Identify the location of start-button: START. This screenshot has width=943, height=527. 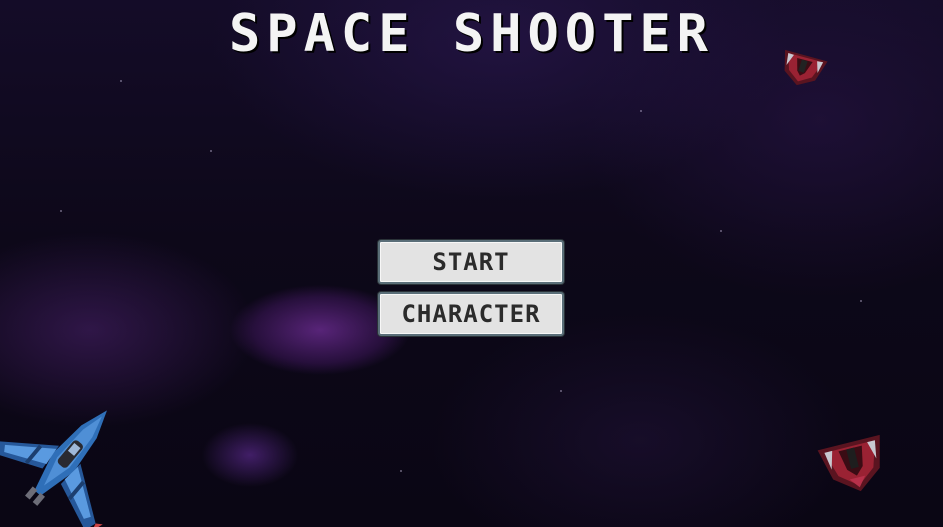
(471, 262).